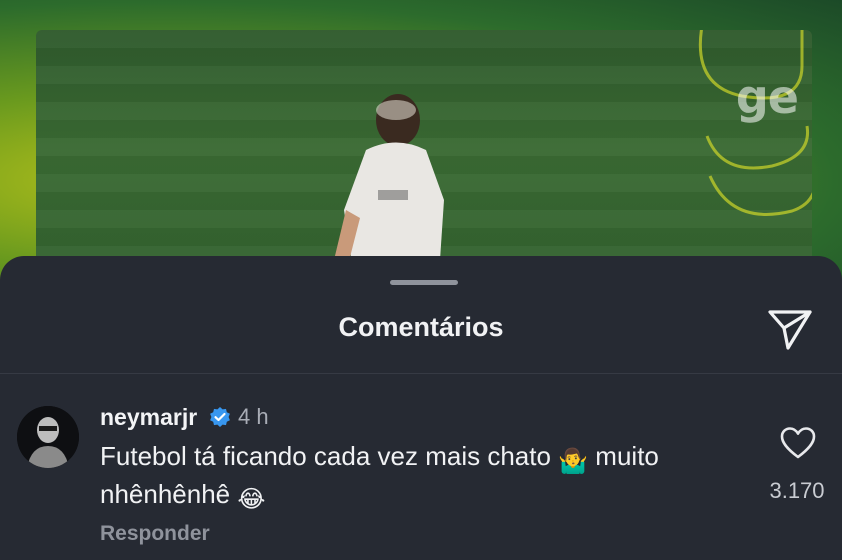  I want to click on verified-badge-icon, so click(220, 417).